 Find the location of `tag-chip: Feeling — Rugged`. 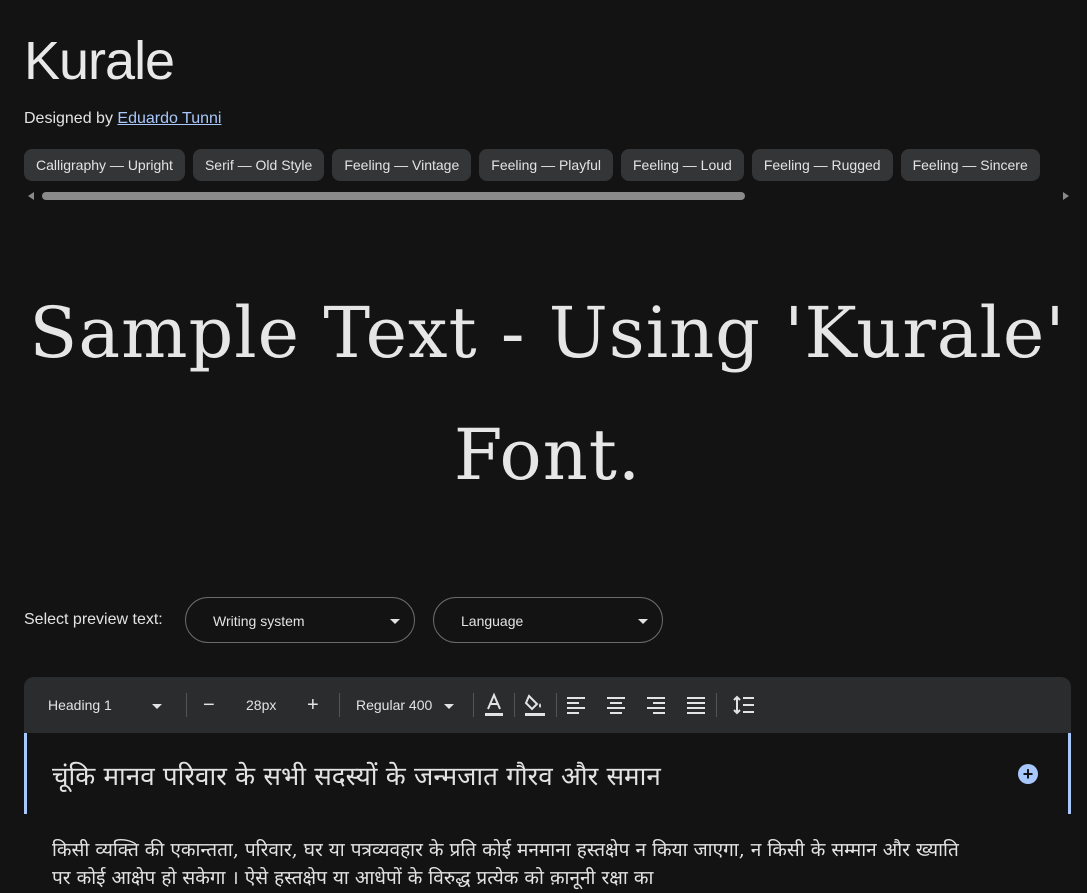

tag-chip: Feeling — Rugged is located at coordinates (822, 165).